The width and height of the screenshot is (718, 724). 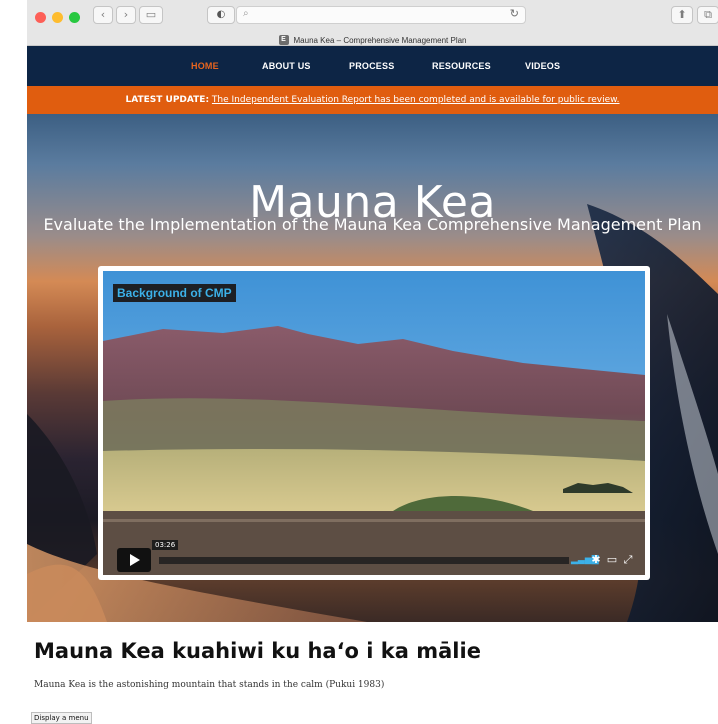 What do you see at coordinates (74, 17) in the screenshot?
I see `zoom-window-button` at bounding box center [74, 17].